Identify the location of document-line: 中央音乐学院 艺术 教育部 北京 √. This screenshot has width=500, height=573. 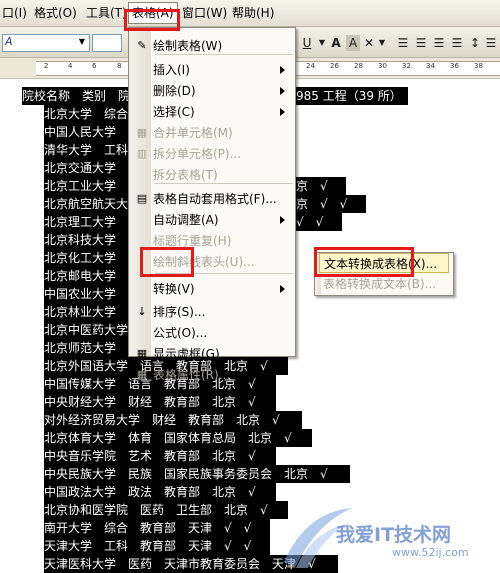
(160, 456).